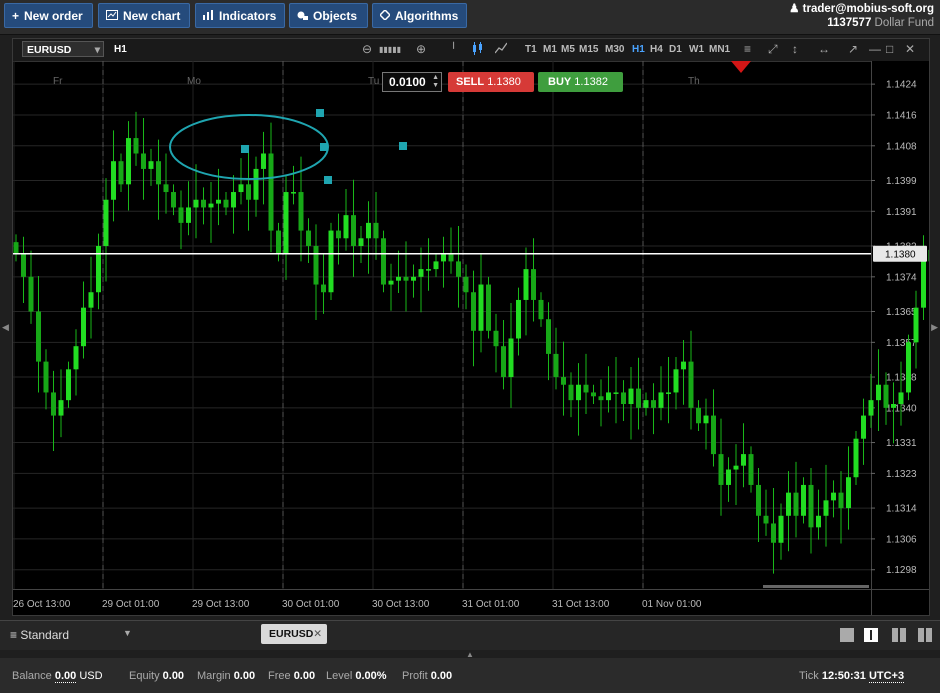  What do you see at coordinates (568, 49) in the screenshot?
I see `timeframe-m5: M5` at bounding box center [568, 49].